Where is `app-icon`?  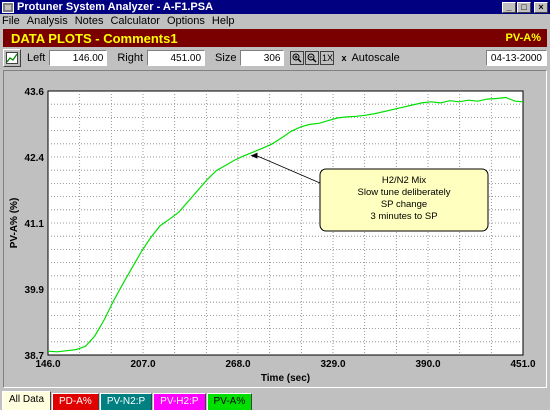 app-icon is located at coordinates (8, 7).